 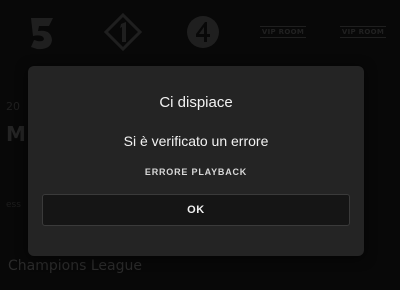 What do you see at coordinates (196, 210) in the screenshot?
I see `ok-button: OK` at bounding box center [196, 210].